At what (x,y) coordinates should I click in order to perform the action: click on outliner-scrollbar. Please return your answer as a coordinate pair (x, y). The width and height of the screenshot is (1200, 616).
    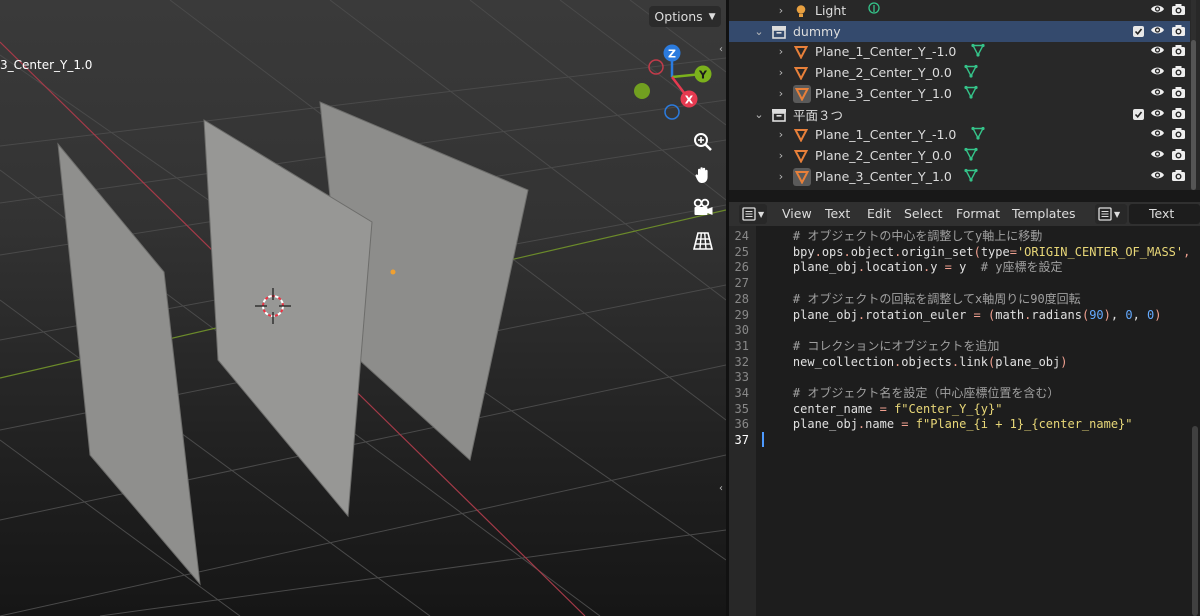
    Looking at the image, I should click on (1193, 115).